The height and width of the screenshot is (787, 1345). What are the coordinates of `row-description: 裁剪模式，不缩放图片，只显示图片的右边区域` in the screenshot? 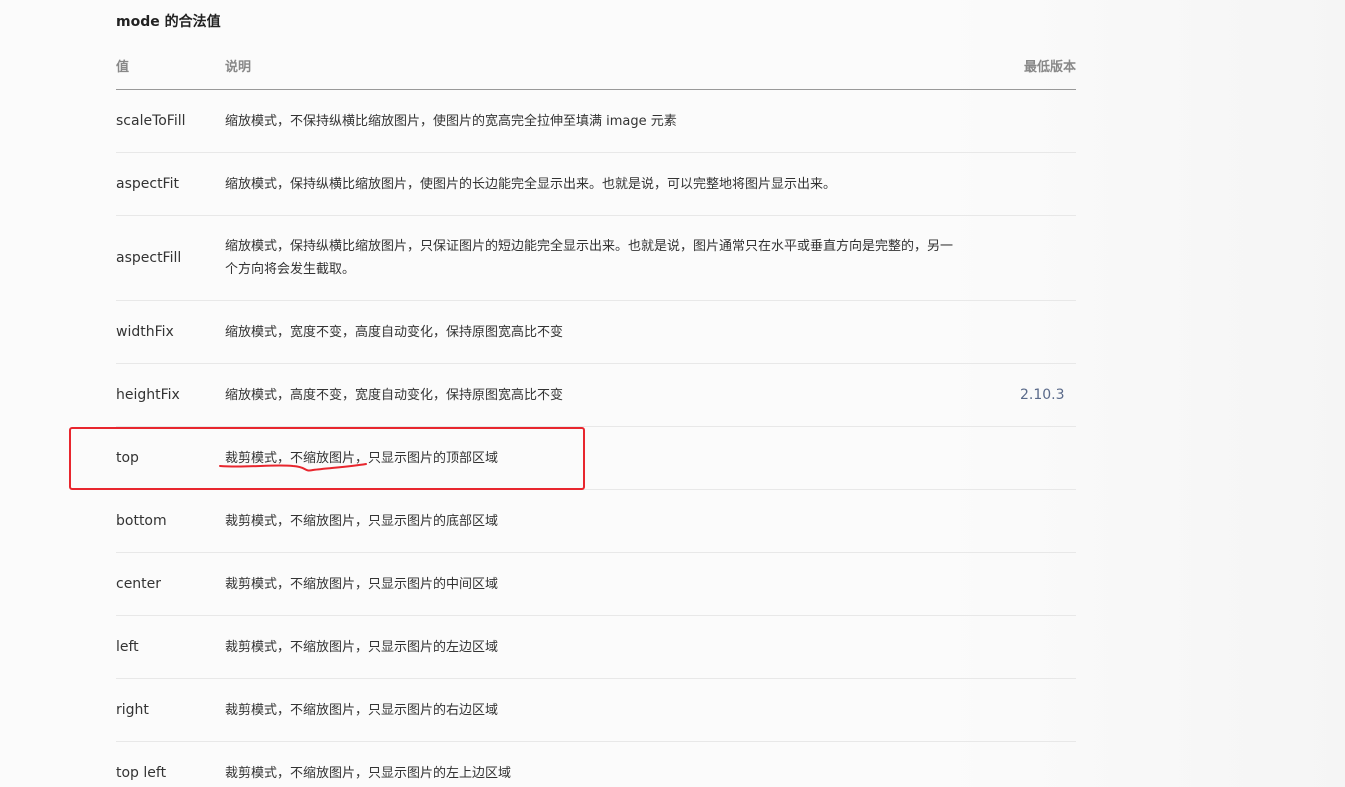 It's located at (362, 710).